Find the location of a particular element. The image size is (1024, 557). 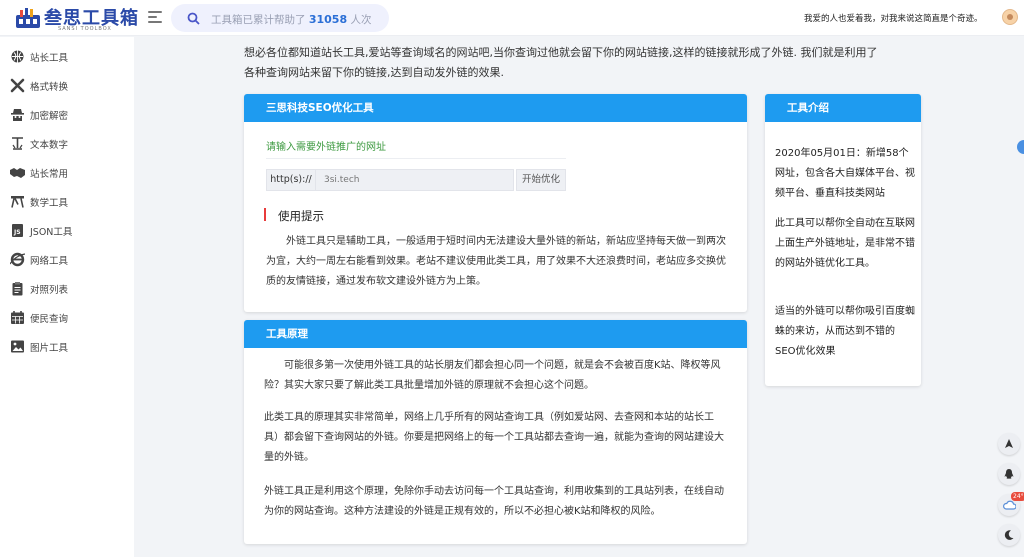

search-bar: 工具箱已累计帮助了 31058 人次 is located at coordinates (280, 18).